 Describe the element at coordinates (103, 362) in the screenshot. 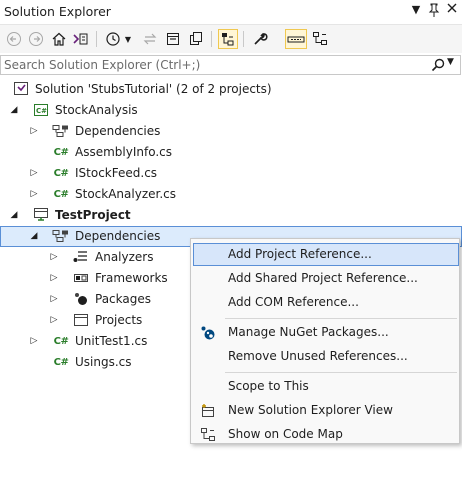

I see `tree-item-label: Usings.cs` at that location.